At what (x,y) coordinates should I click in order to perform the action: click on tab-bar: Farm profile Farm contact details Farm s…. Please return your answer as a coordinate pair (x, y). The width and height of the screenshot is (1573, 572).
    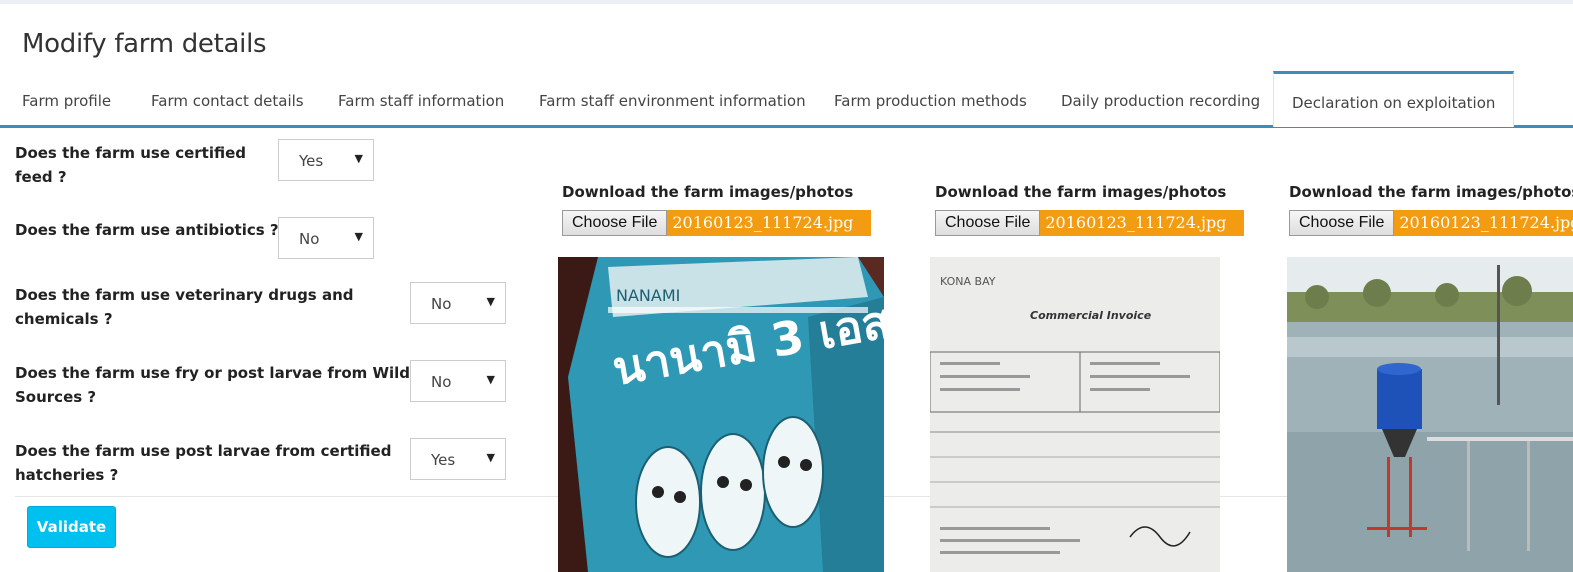
    Looking at the image, I should click on (786, 99).